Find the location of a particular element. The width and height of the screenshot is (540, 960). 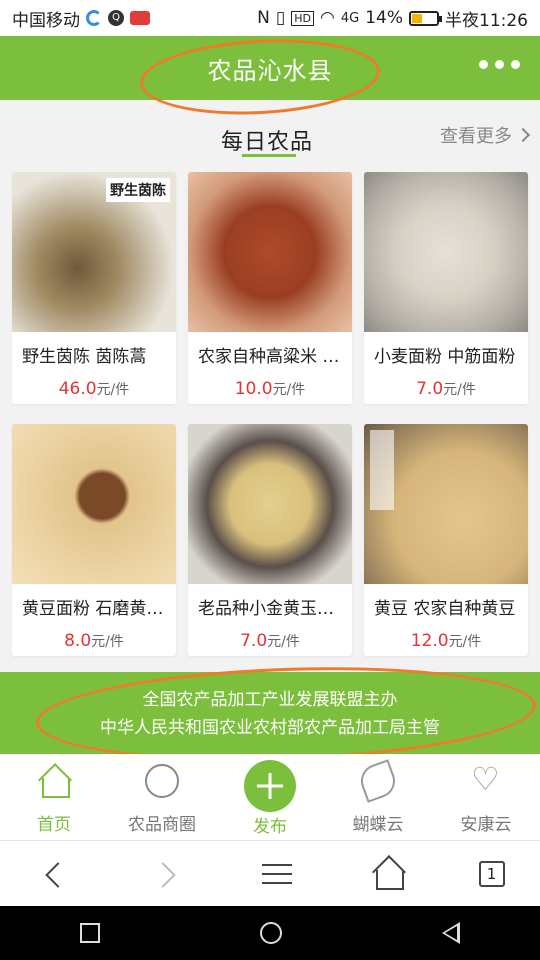

product-card: 黄豆 农家自种黄豆 12.0元/件 is located at coordinates (446, 540).